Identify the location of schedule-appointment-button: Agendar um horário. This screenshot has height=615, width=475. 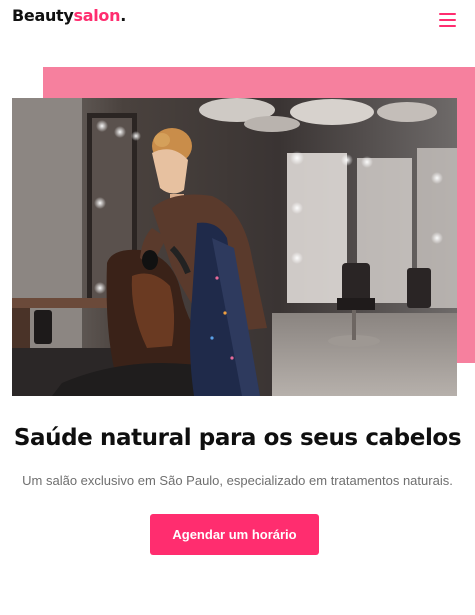
(234, 534).